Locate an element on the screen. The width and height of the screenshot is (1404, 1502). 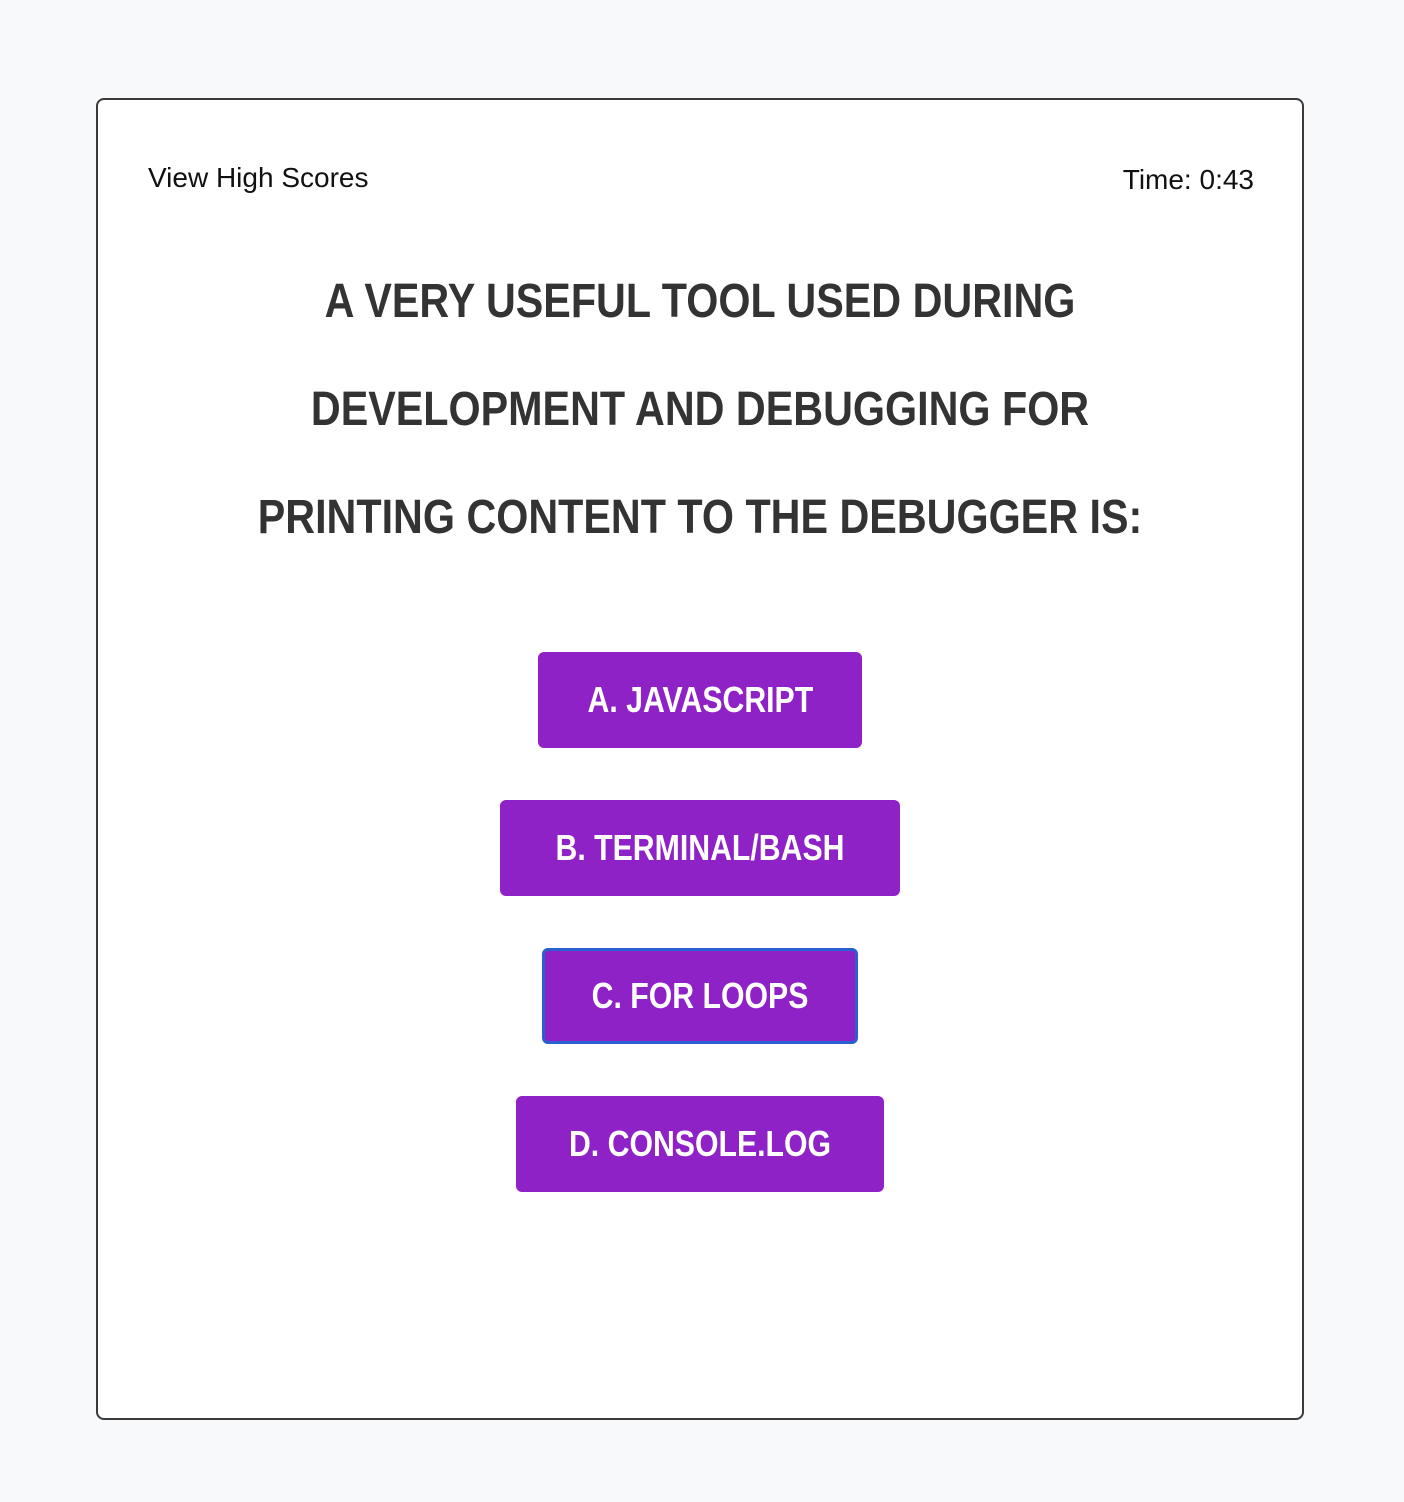
choice-a-button: A. JavaScript is located at coordinates (700, 700).